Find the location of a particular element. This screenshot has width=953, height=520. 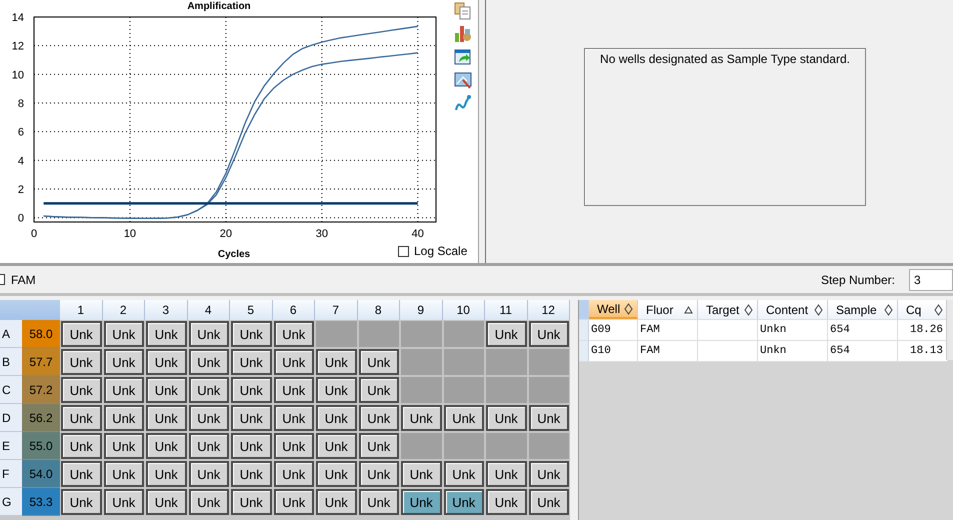

fluor-label: FAM is located at coordinates (23, 279).